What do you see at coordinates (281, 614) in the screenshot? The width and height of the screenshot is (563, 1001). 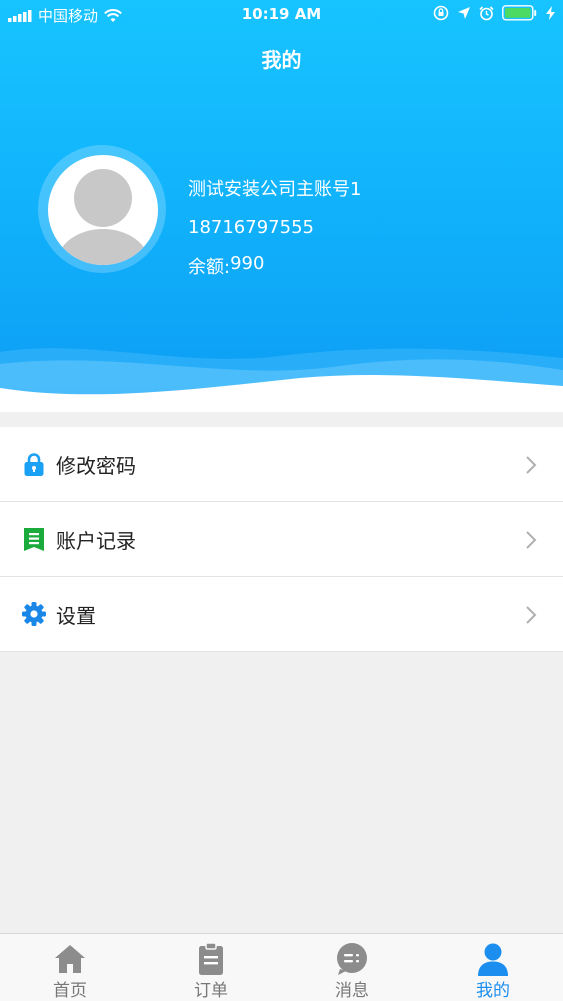 I see `menu-item-settings: 设置` at bounding box center [281, 614].